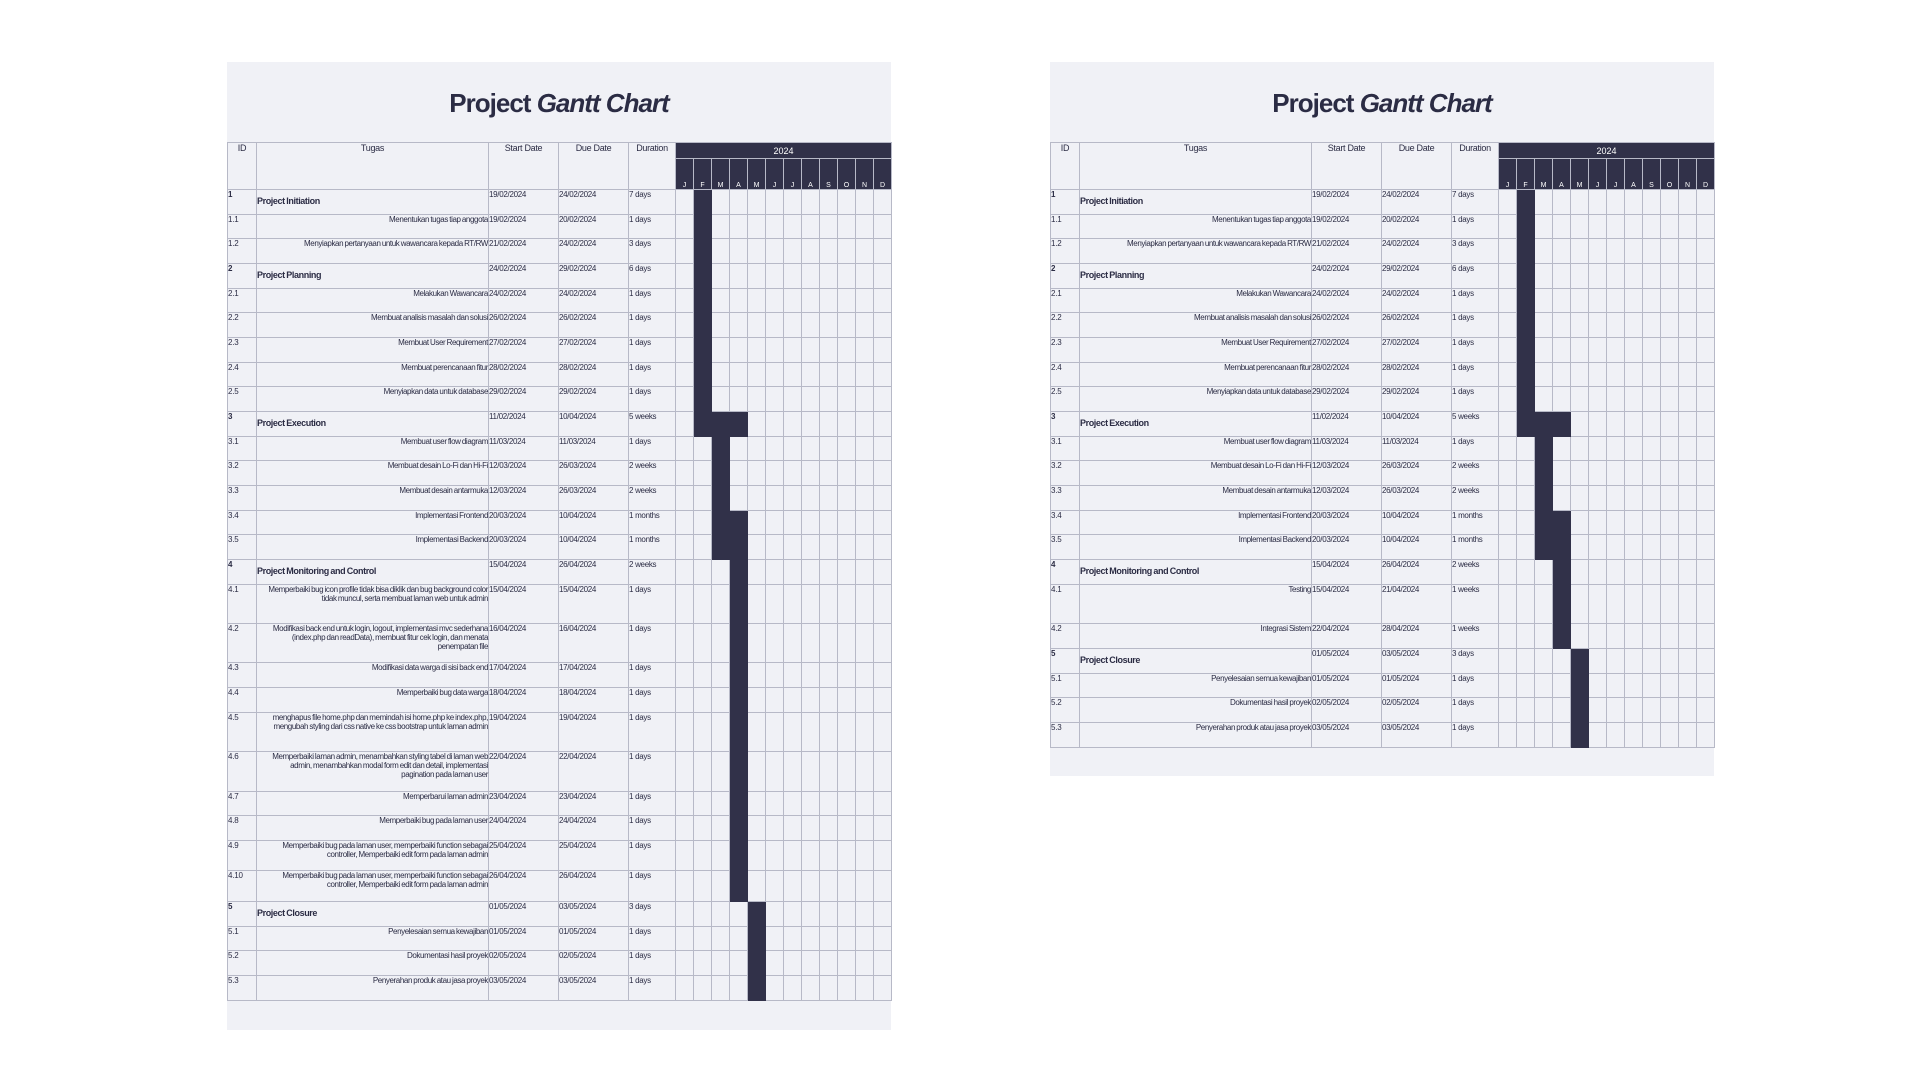 This screenshot has width=1920, height=1080. I want to click on due-date: 01/05/2024, so click(593, 938).